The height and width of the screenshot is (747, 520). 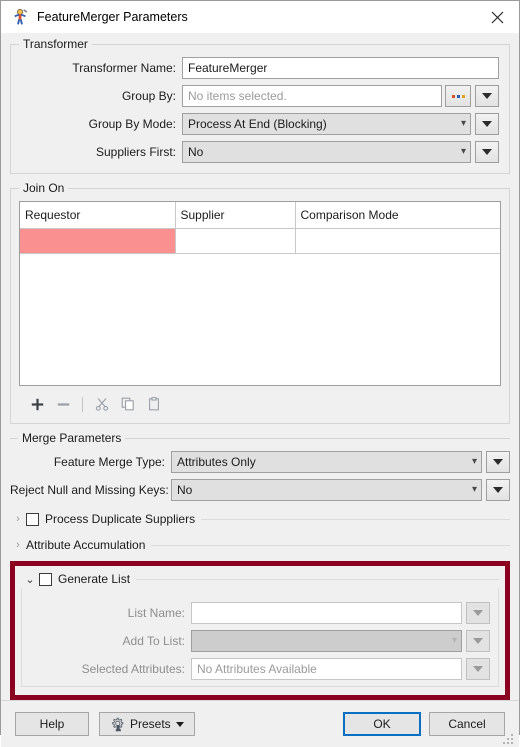 I want to click on add-row-button, so click(x=37, y=404).